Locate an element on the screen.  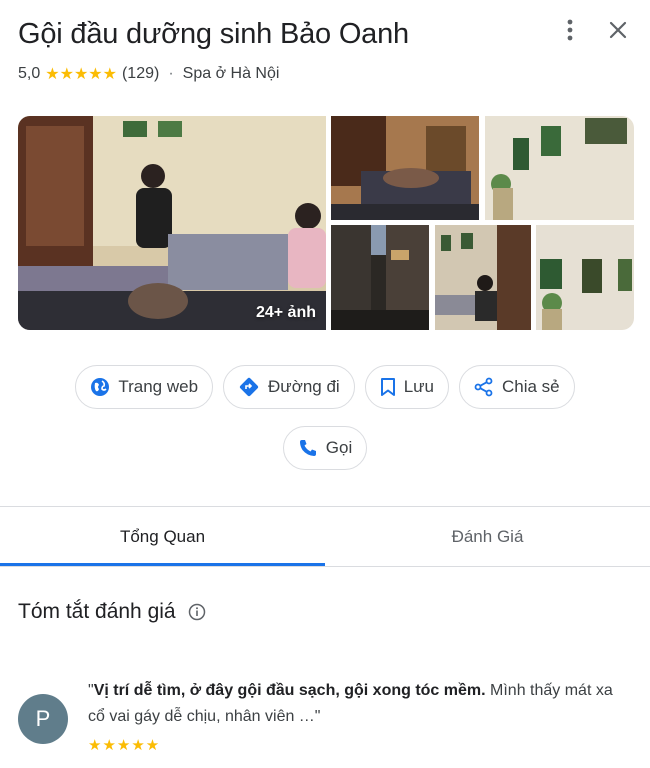
call-button: Gọi is located at coordinates (325, 448).